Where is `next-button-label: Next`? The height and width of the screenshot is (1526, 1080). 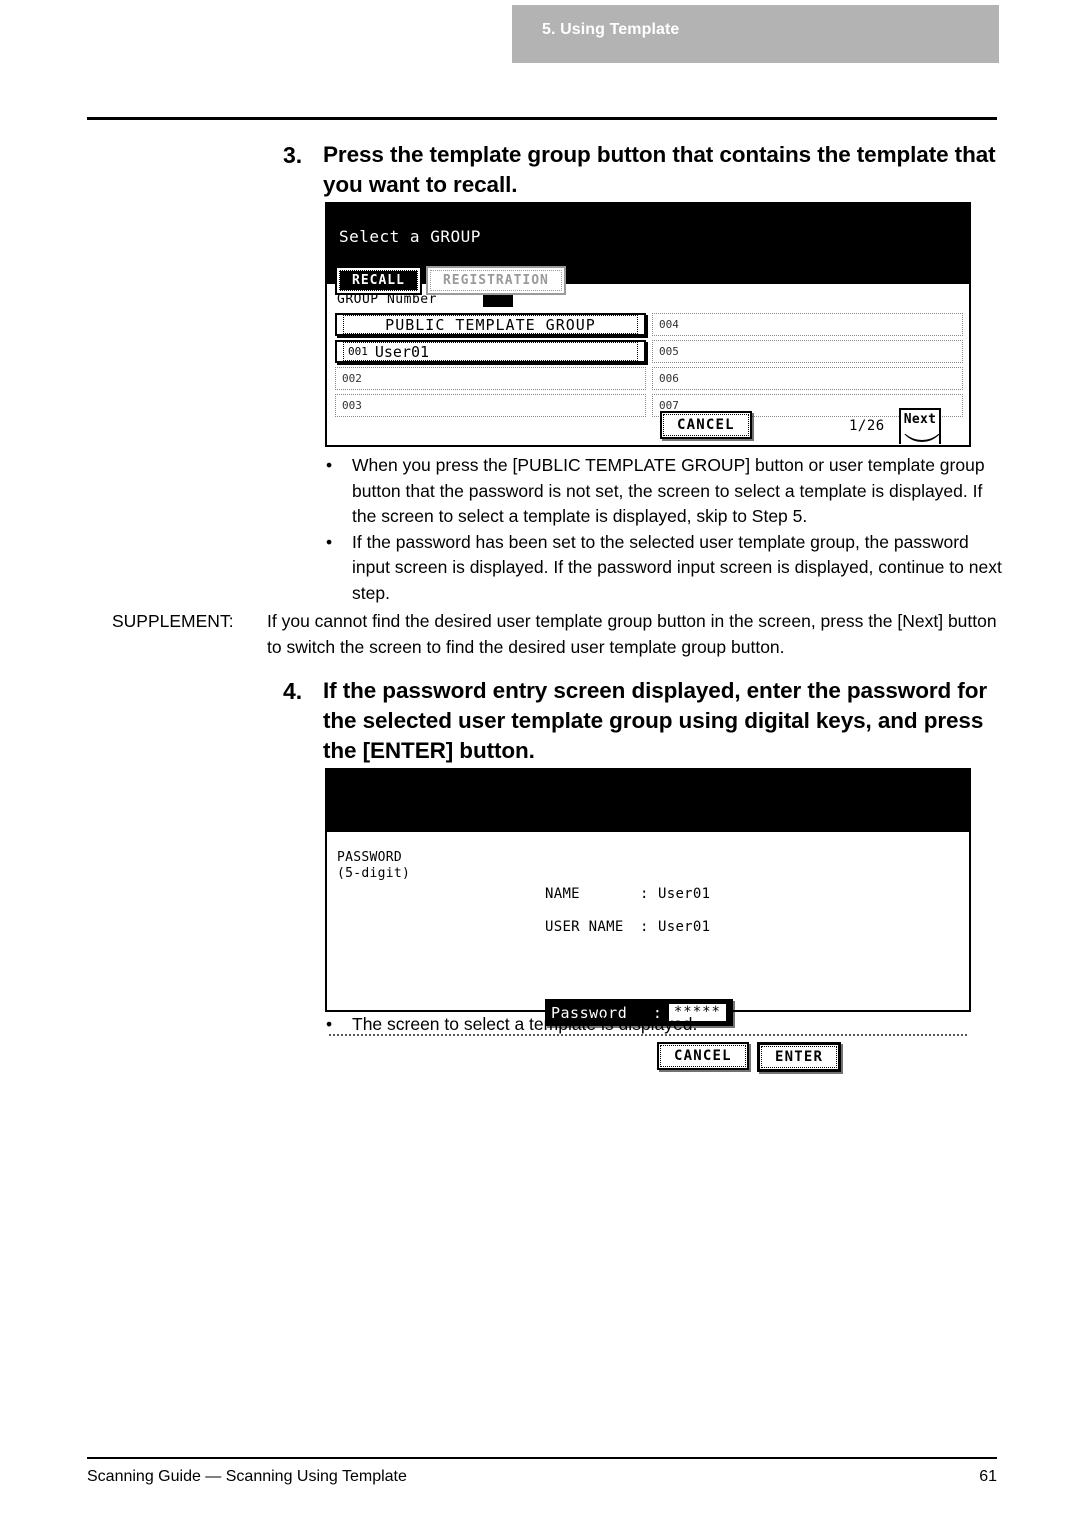 next-button-label: Next is located at coordinates (920, 419).